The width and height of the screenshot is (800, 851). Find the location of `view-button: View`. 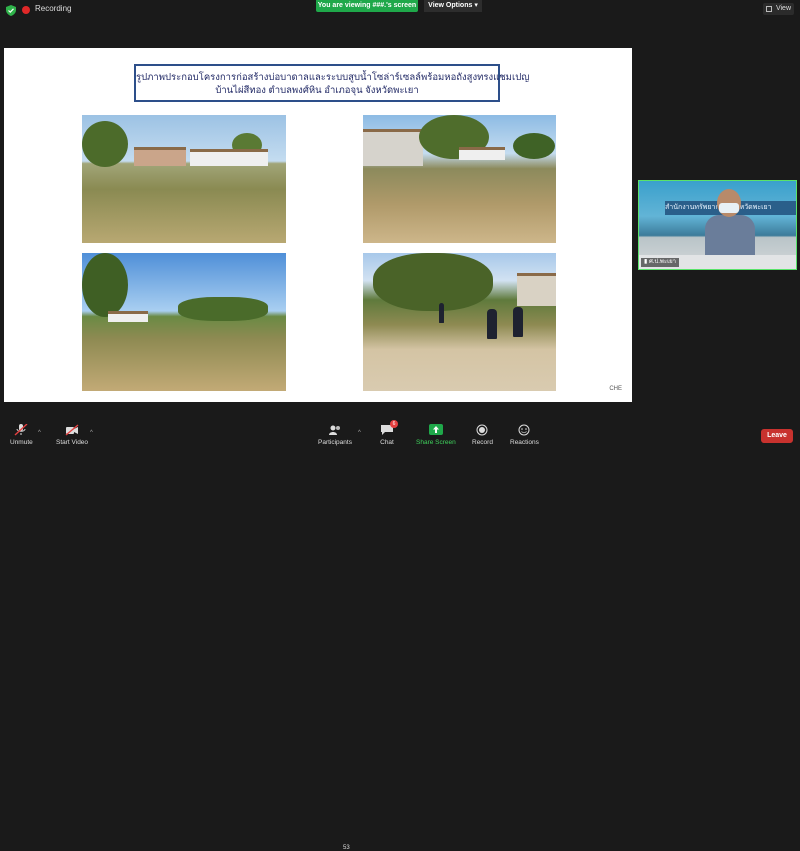

view-button: View is located at coordinates (778, 9).